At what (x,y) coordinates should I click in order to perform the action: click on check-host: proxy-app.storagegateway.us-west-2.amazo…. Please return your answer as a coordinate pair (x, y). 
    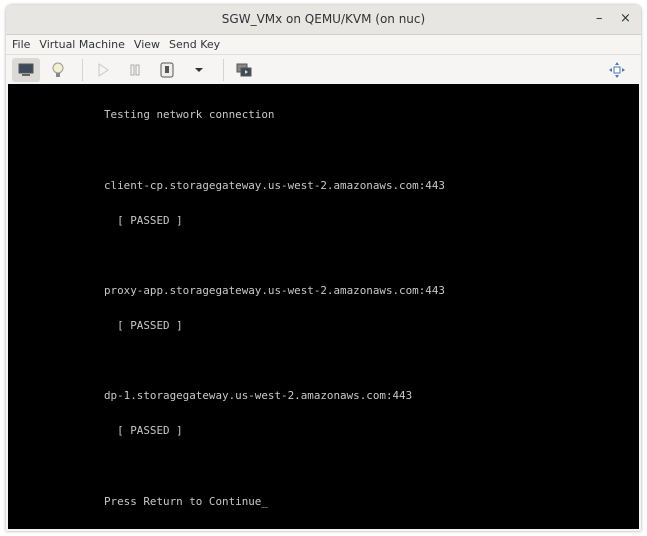
    Looking at the image, I should click on (274, 290).